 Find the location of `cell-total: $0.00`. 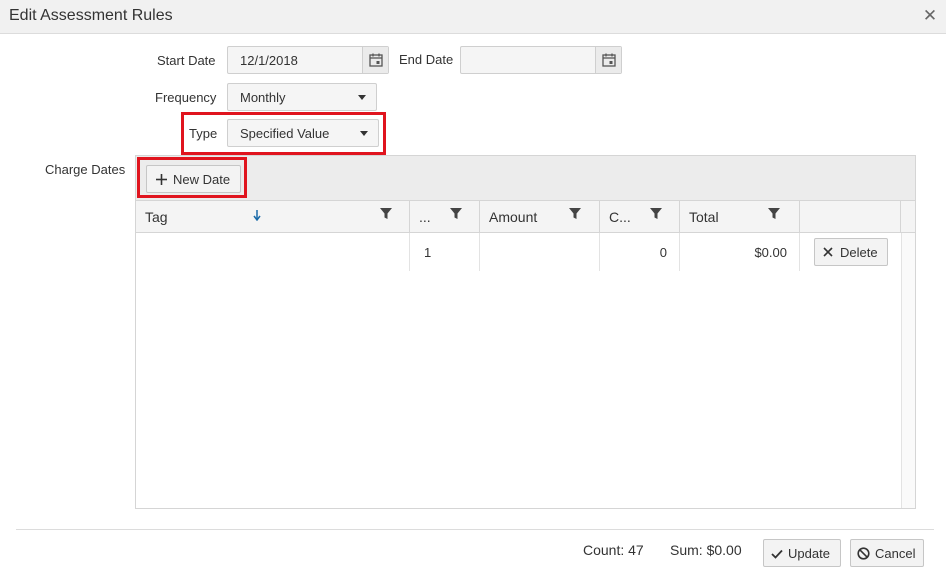

cell-total: $0.00 is located at coordinates (740, 252).